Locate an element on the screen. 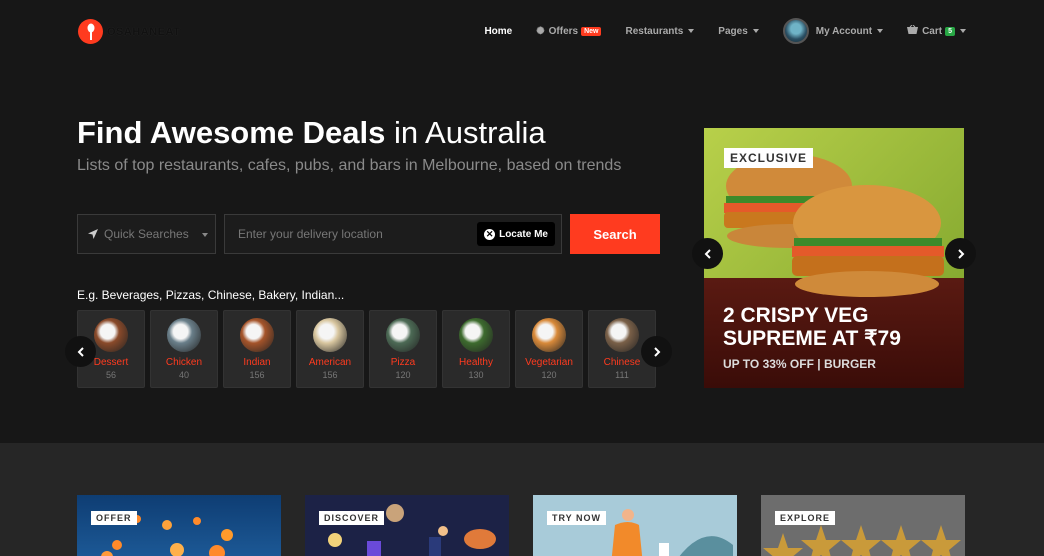  nav-home: Home is located at coordinates (498, 31).